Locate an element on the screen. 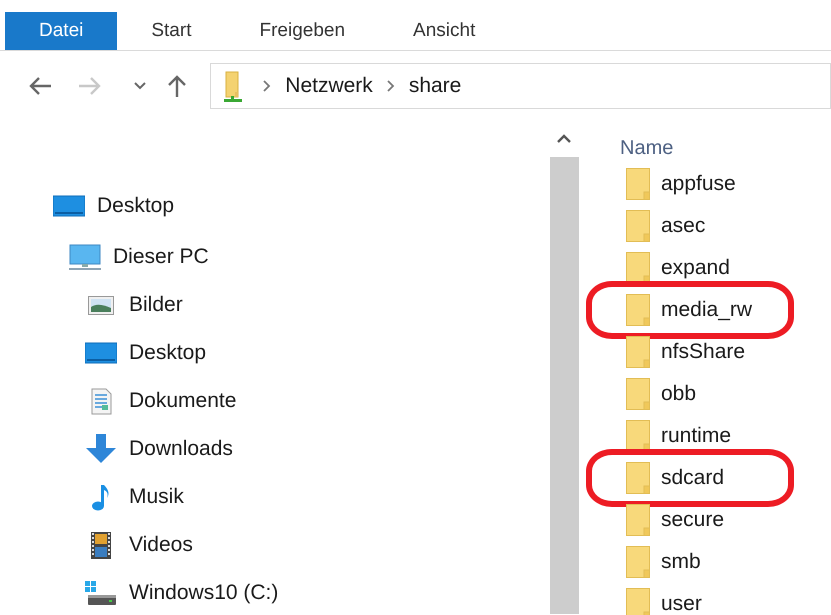 The height and width of the screenshot is (615, 831). file-row: asec is located at coordinates (725, 226).